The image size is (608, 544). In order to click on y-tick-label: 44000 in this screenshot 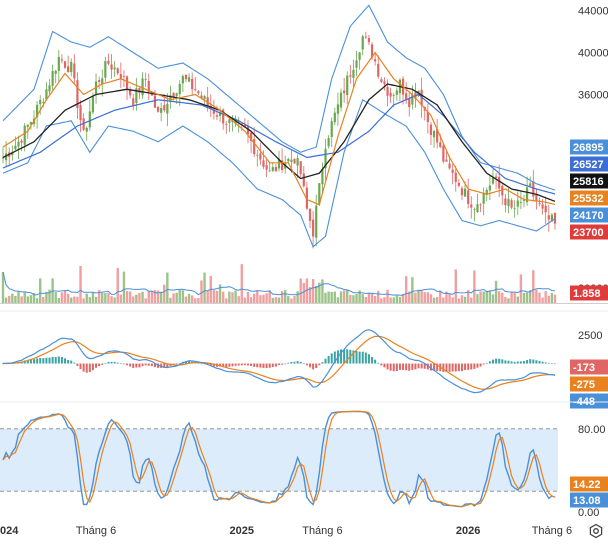, I will do `click(593, 12)`.